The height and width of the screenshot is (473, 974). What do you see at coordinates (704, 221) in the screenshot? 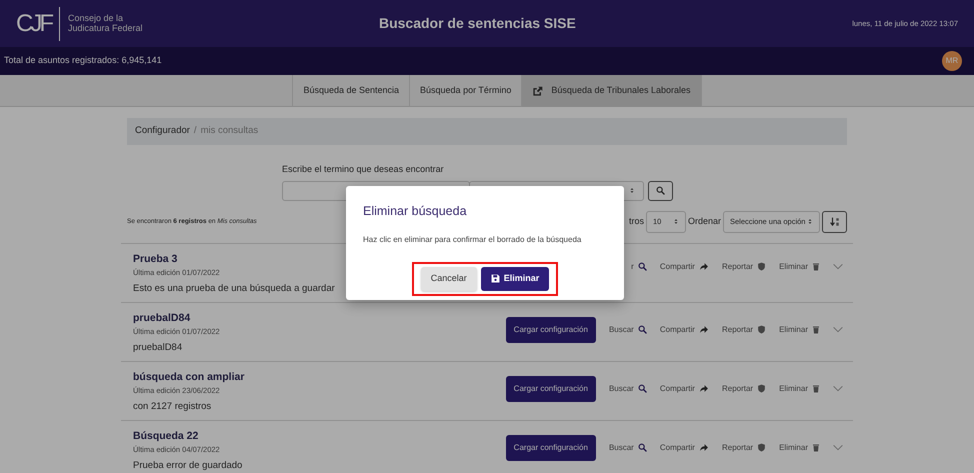
I see `sort-label: Ordenar` at bounding box center [704, 221].